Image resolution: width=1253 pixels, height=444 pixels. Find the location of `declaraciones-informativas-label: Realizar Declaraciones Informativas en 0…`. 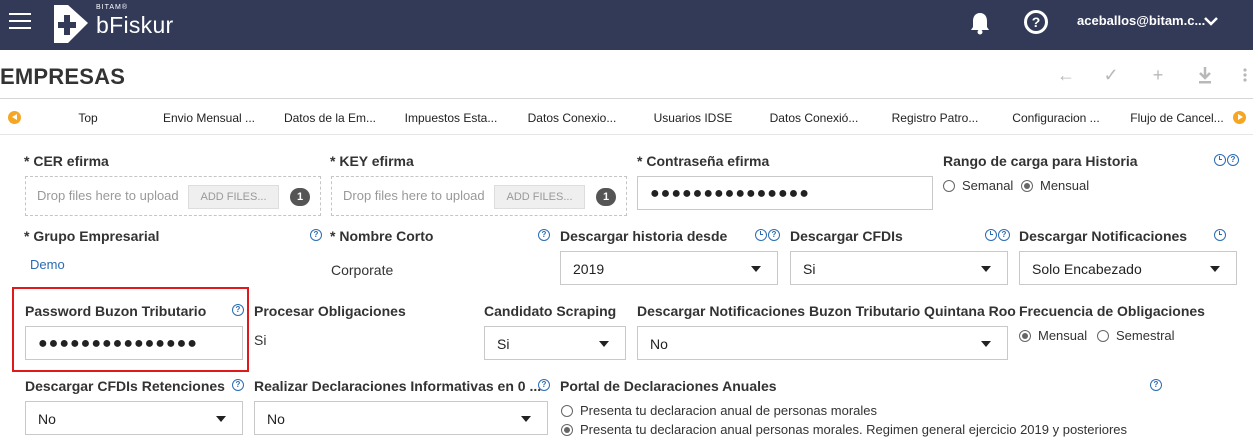

declaraciones-informativas-label: Realizar Declaraciones Informativas en 0… is located at coordinates (398, 386).